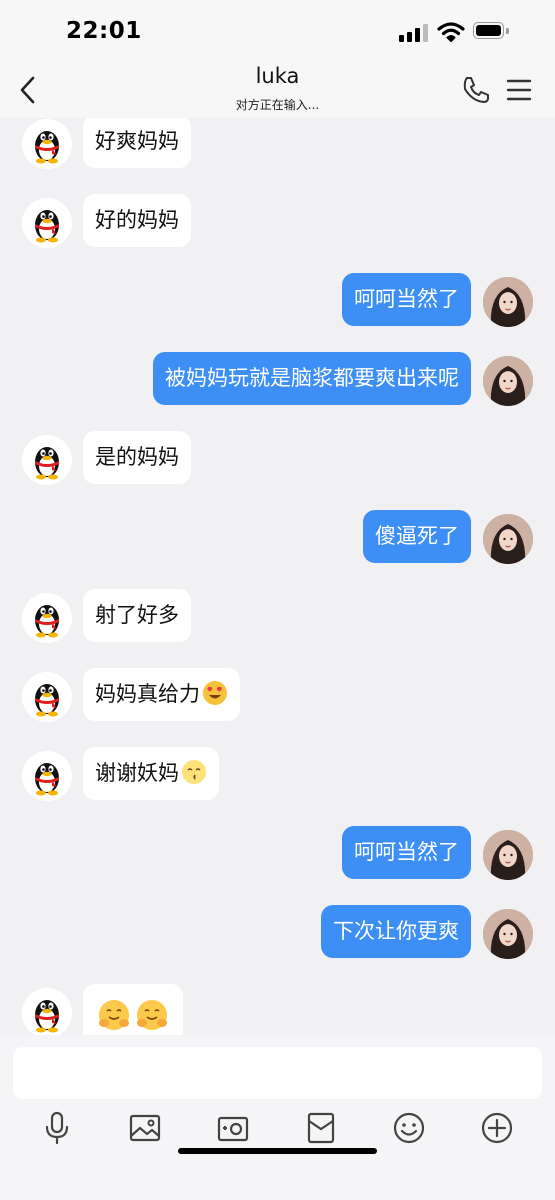 Image resolution: width=555 pixels, height=1200 pixels. I want to click on wifi-icon, so click(451, 32).